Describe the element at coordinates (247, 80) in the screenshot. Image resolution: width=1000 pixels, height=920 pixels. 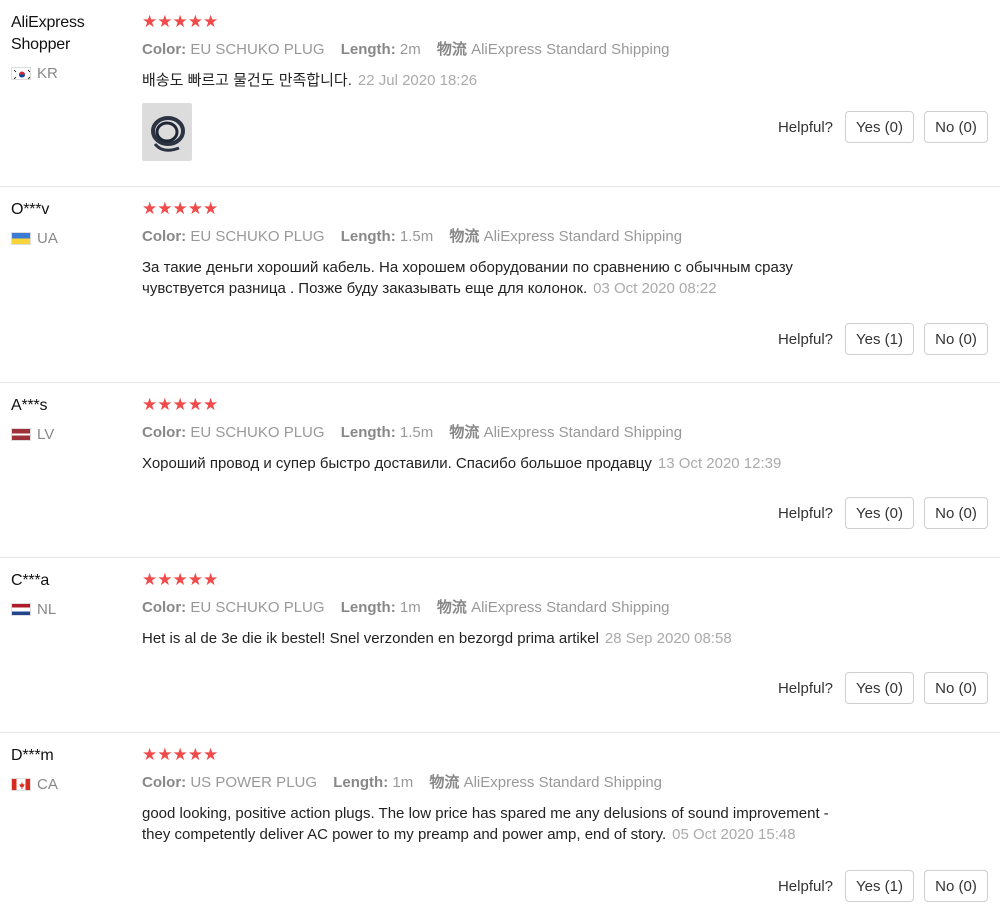
I see `review-body: 배송도 빠르고 물건도 만족합니다.` at that location.